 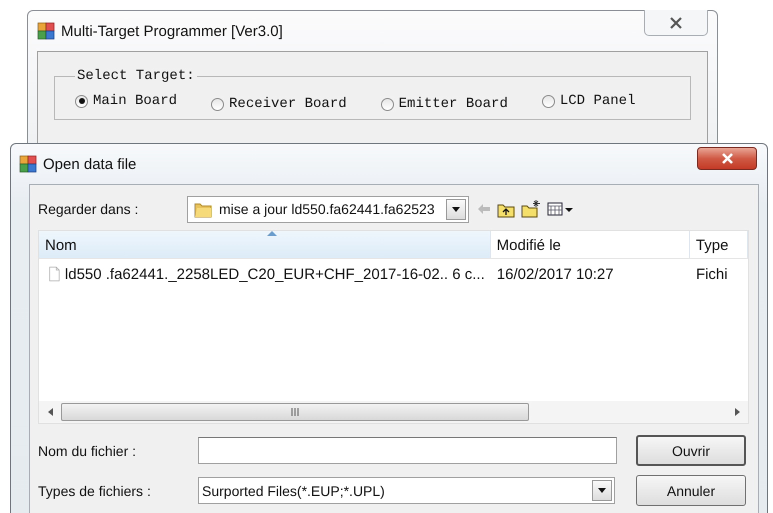 What do you see at coordinates (135, 101) in the screenshot?
I see `radio-label: Main Board` at bounding box center [135, 101].